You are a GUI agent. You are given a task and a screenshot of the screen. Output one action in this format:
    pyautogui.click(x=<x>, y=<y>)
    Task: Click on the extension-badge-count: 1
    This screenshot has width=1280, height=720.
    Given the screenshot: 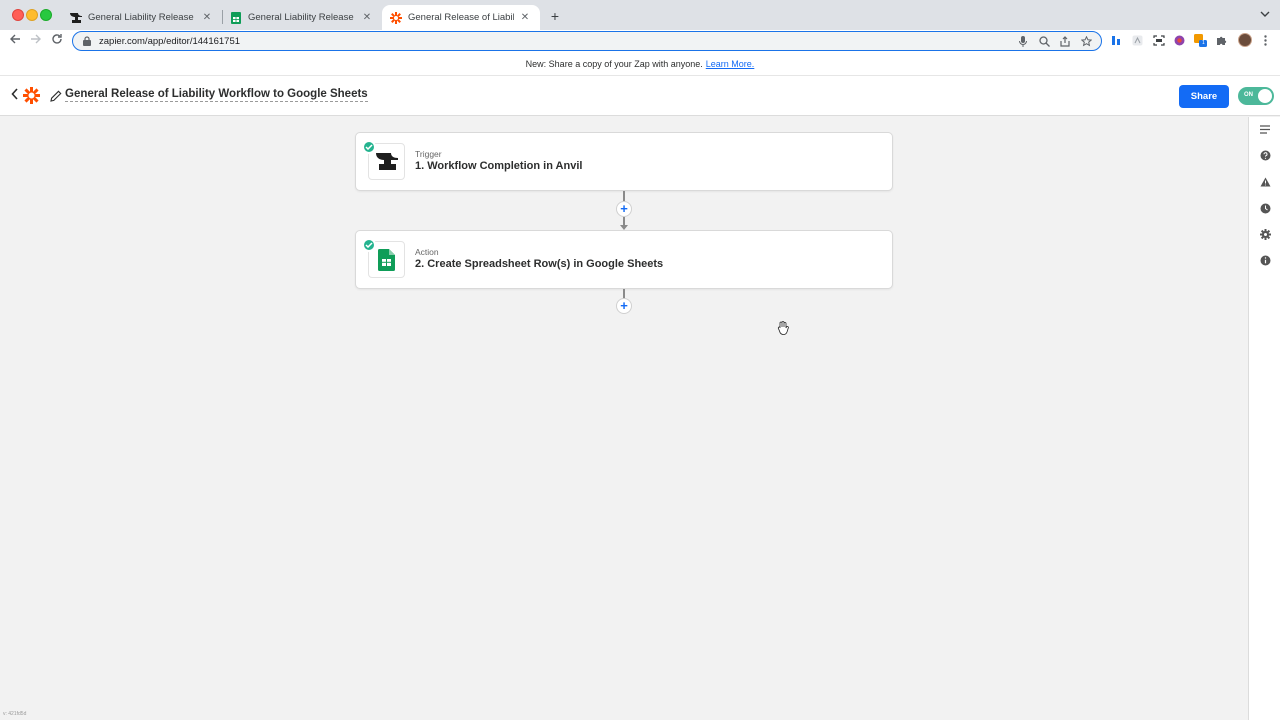 What is the action you would take?
    pyautogui.click(x=1203, y=43)
    